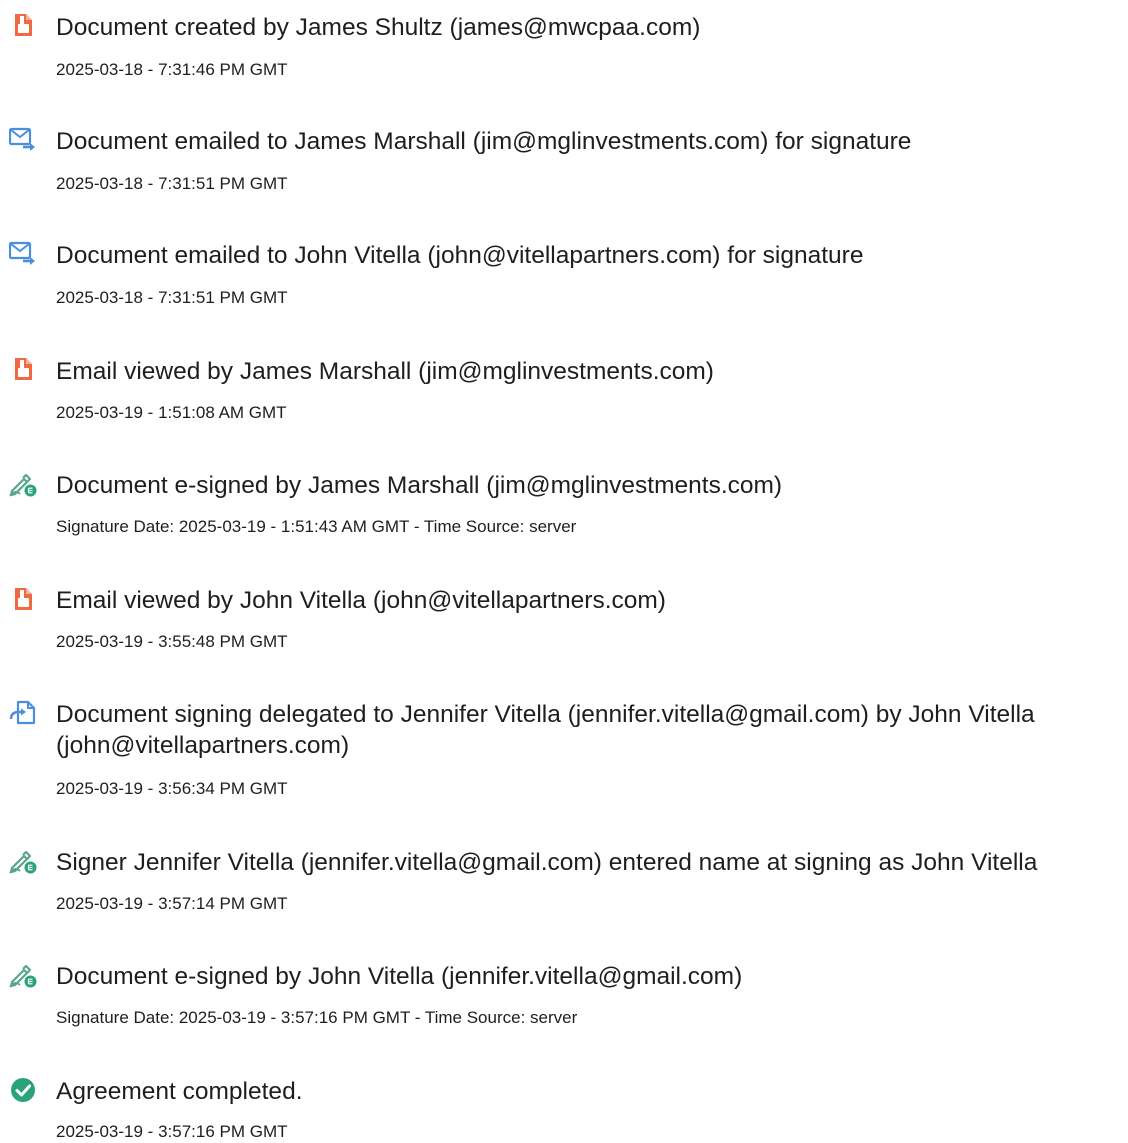  What do you see at coordinates (172, 641) in the screenshot?
I see `event-timestamp: 2025-03-19 - 3:55:48 PM GMT` at bounding box center [172, 641].